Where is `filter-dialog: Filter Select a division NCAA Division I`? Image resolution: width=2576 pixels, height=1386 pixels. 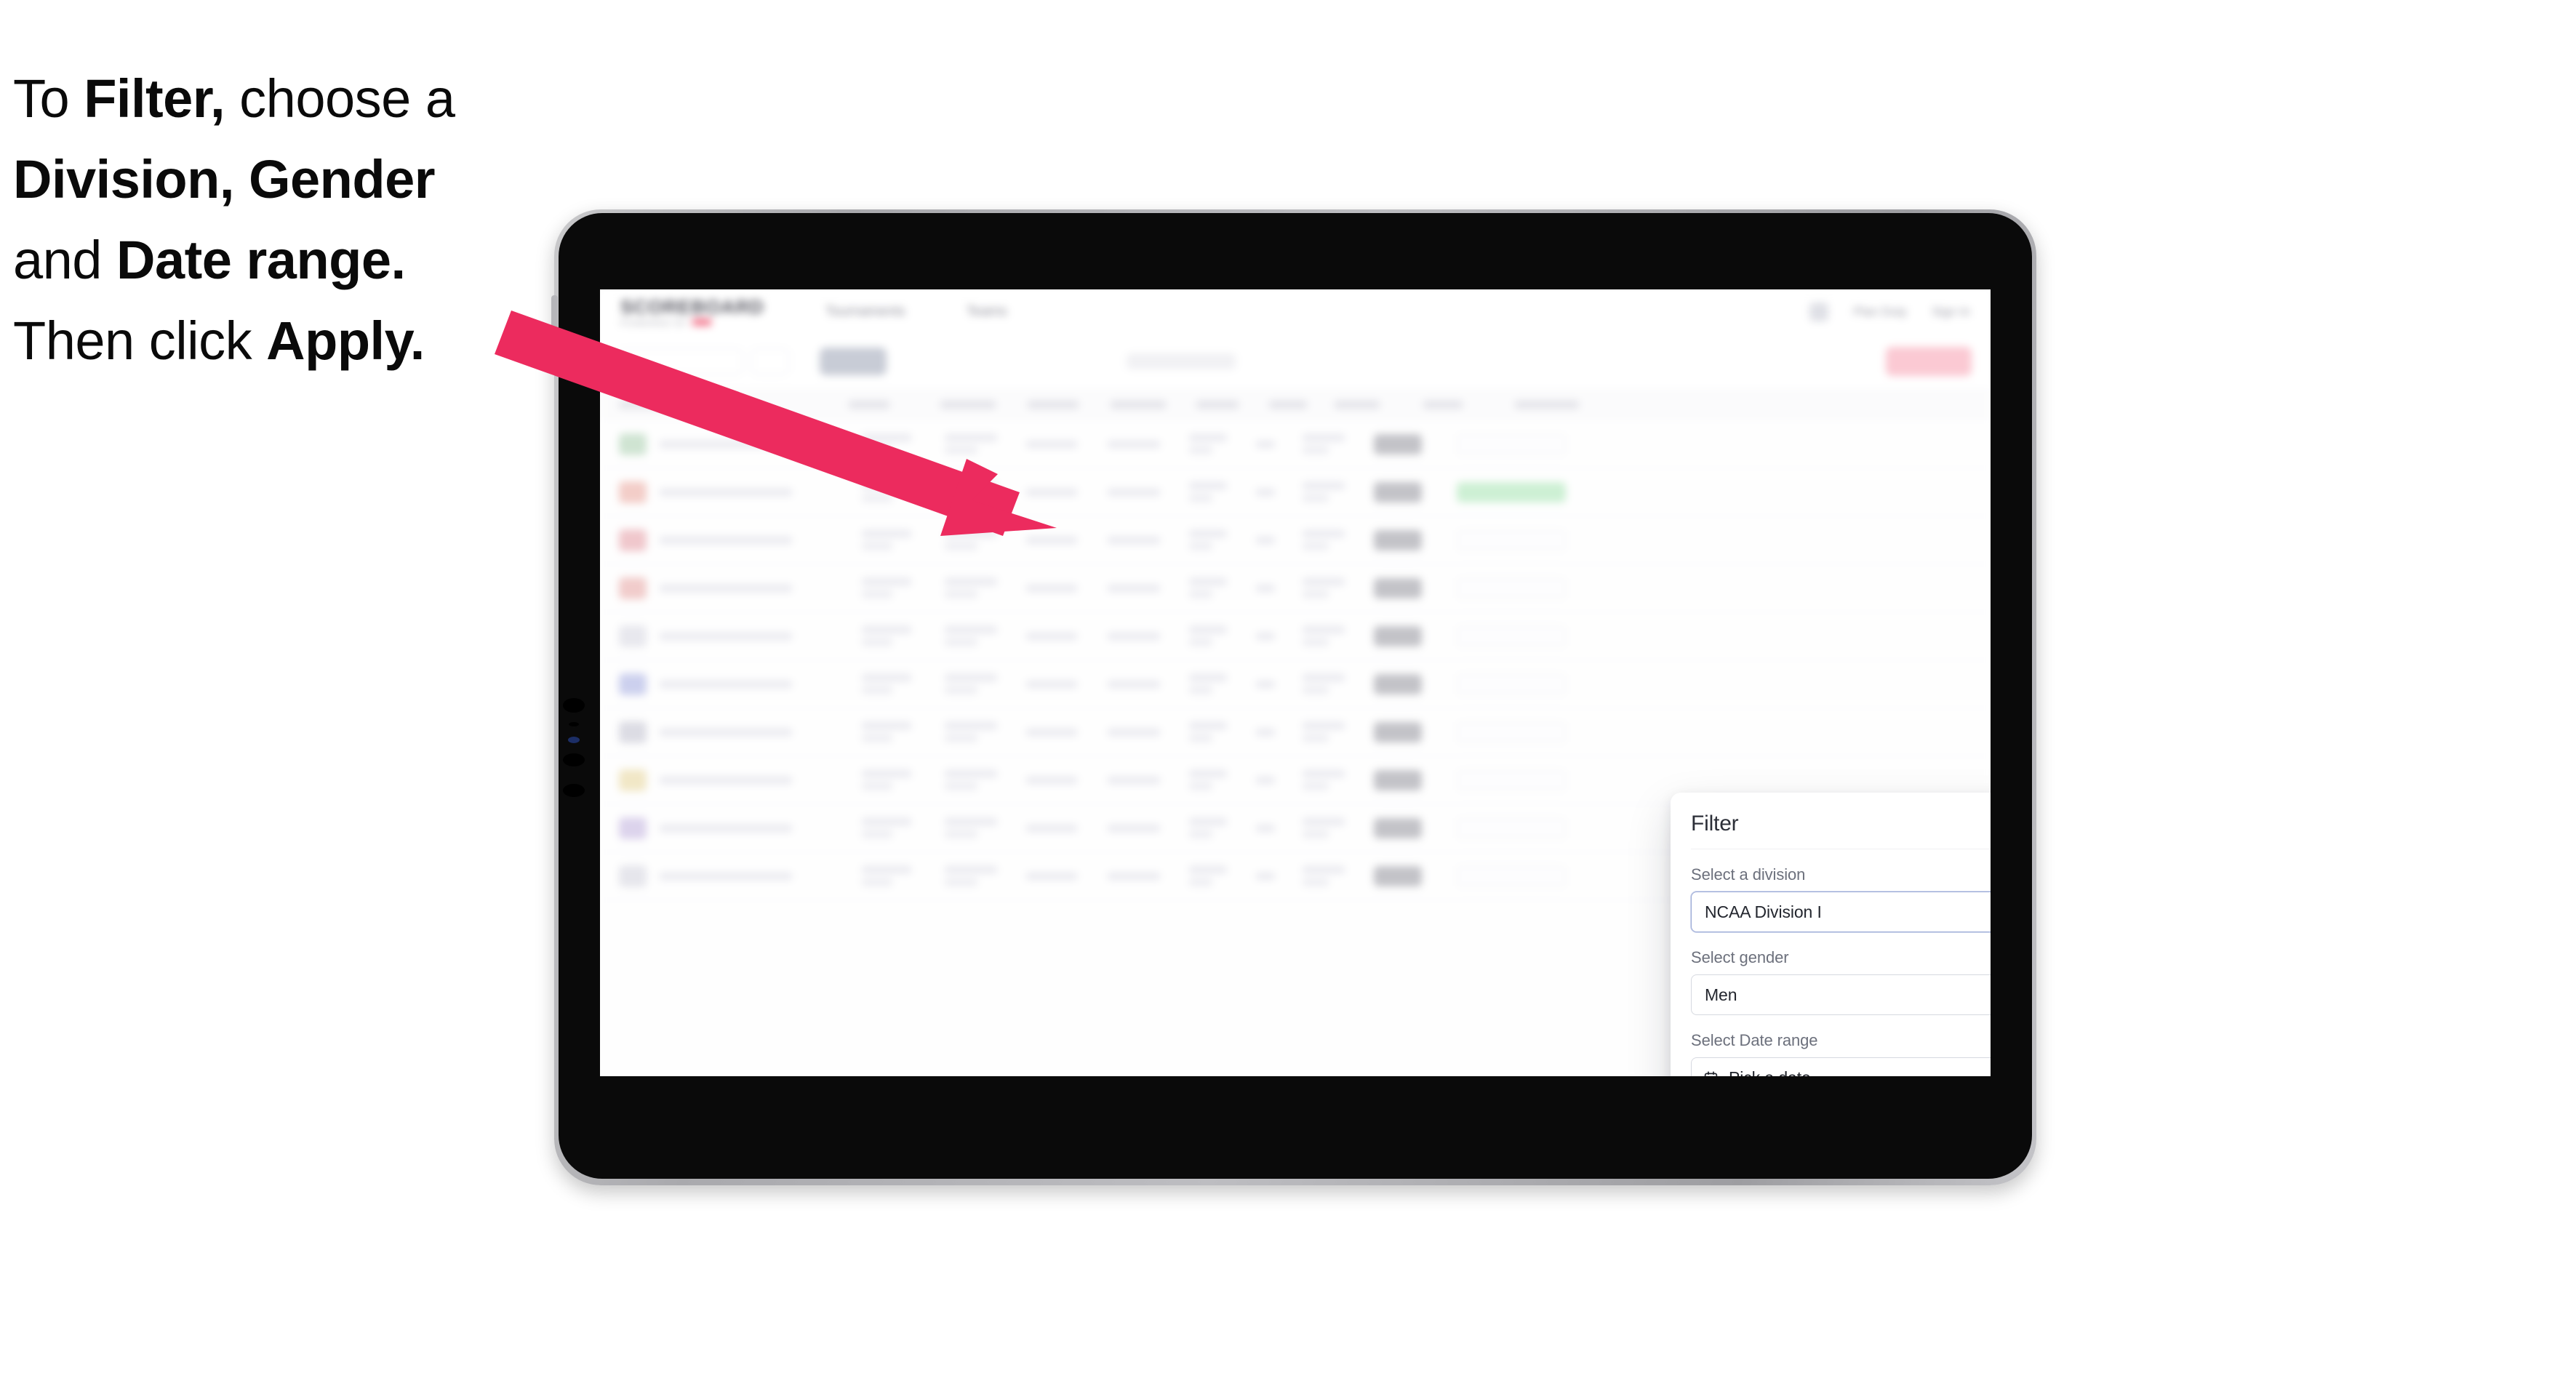
filter-dialog: Filter Select a division NCAA Division I is located at coordinates (1831, 935).